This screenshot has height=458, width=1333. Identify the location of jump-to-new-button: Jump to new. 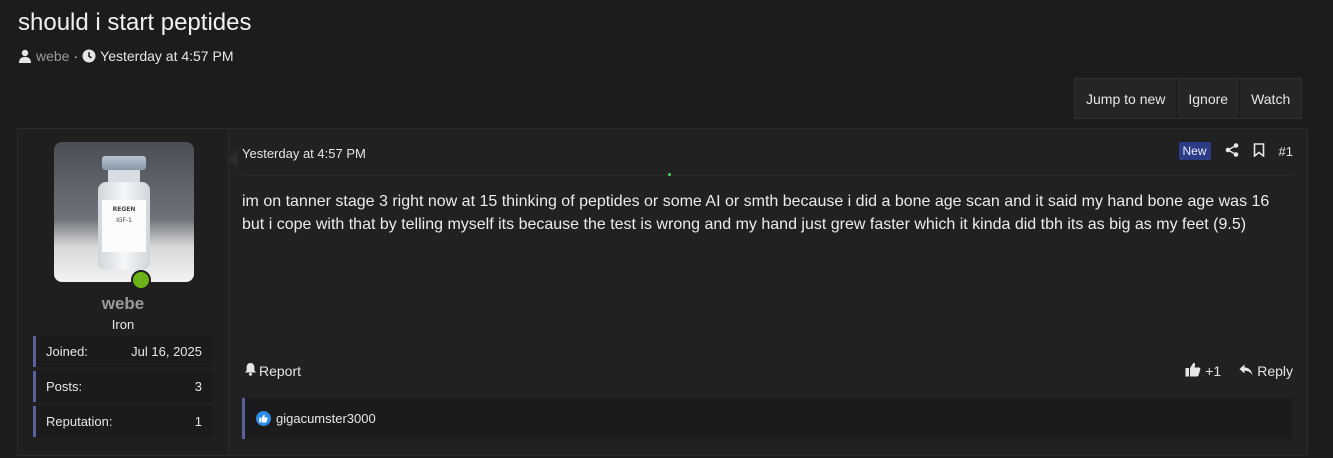
(1126, 98).